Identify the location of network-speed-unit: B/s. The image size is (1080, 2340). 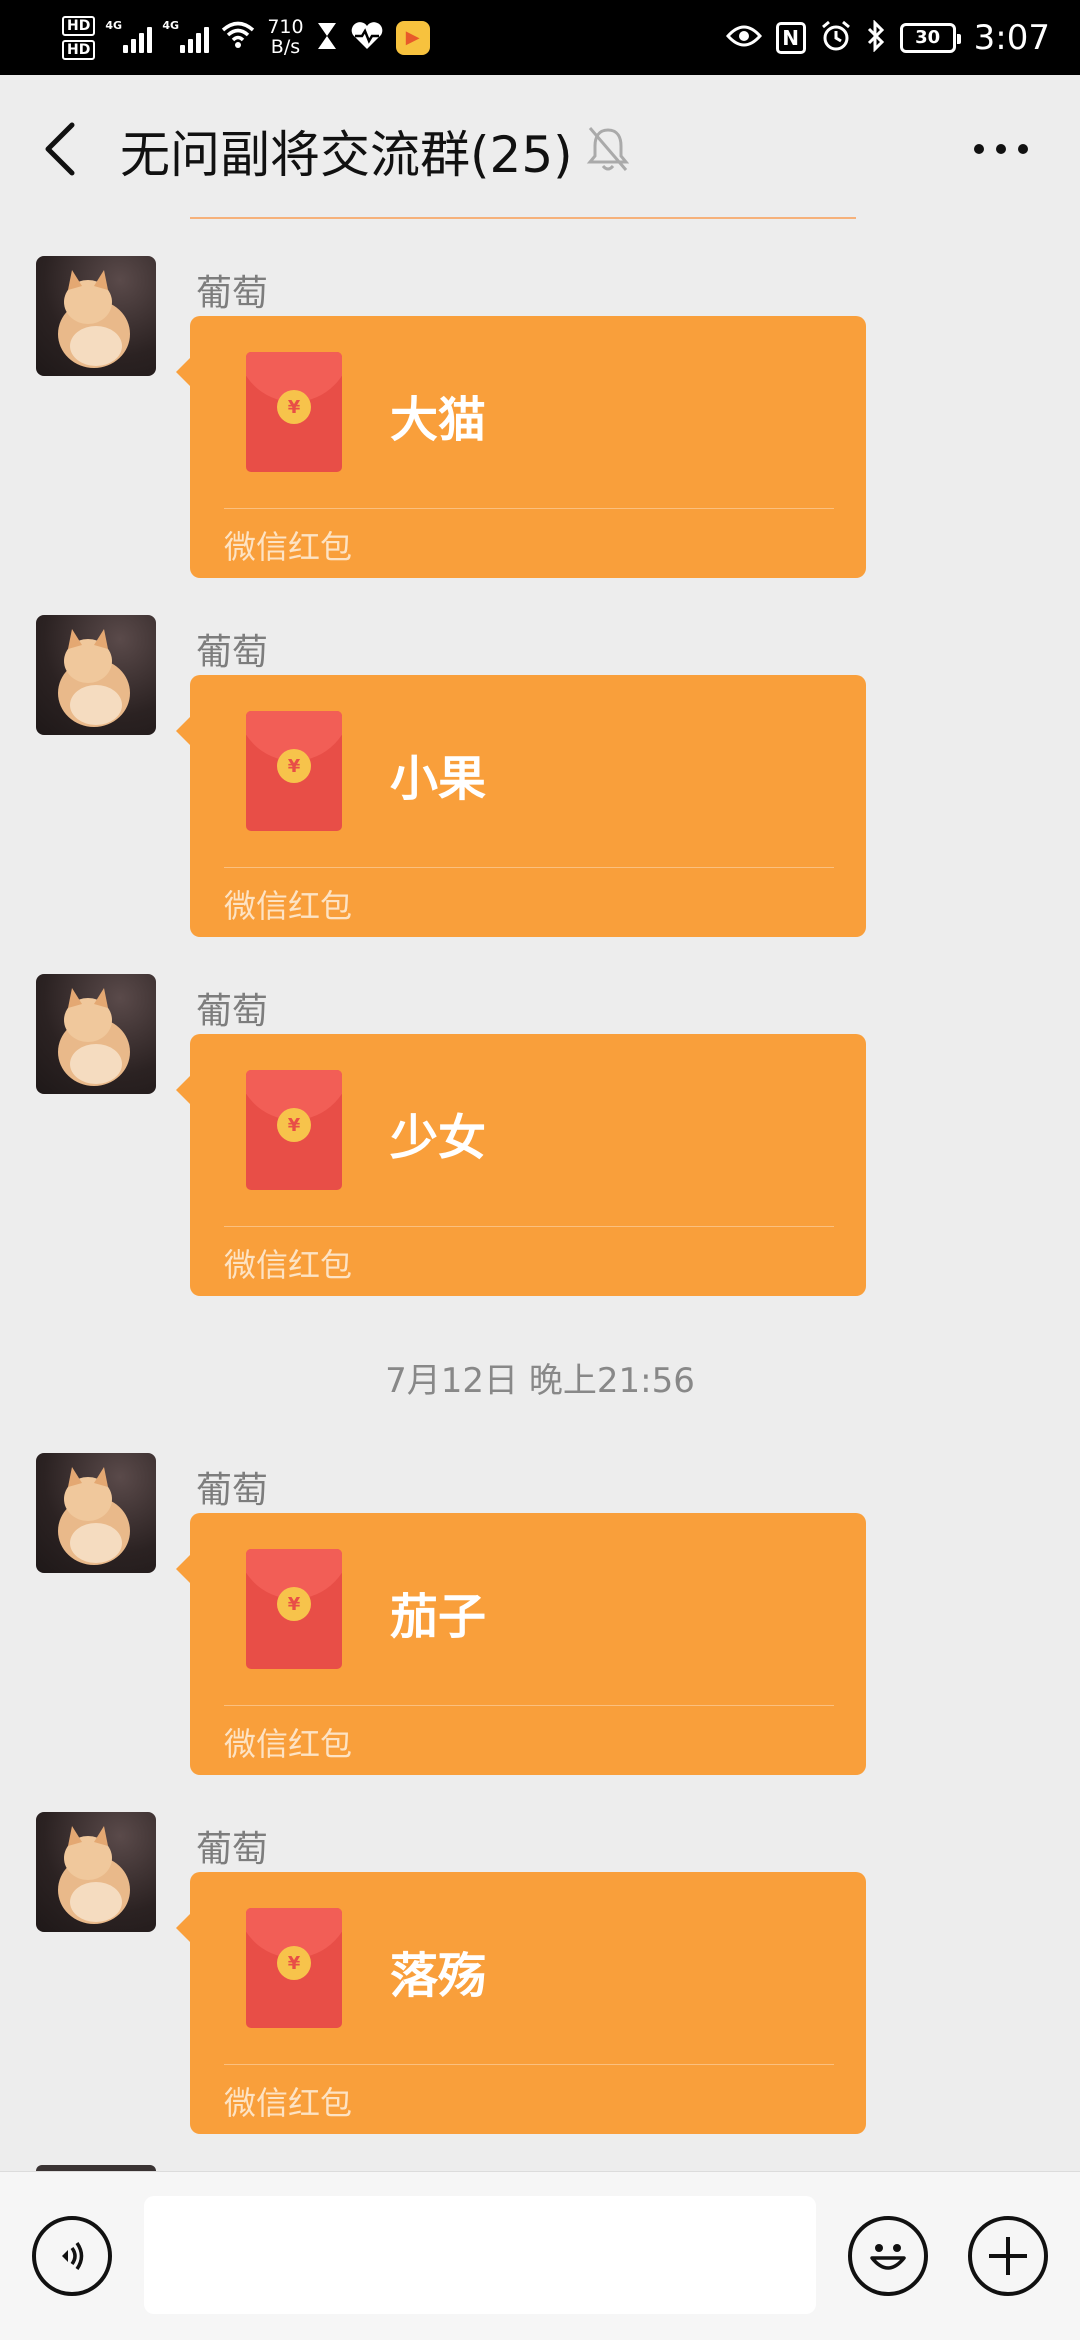
(285, 46).